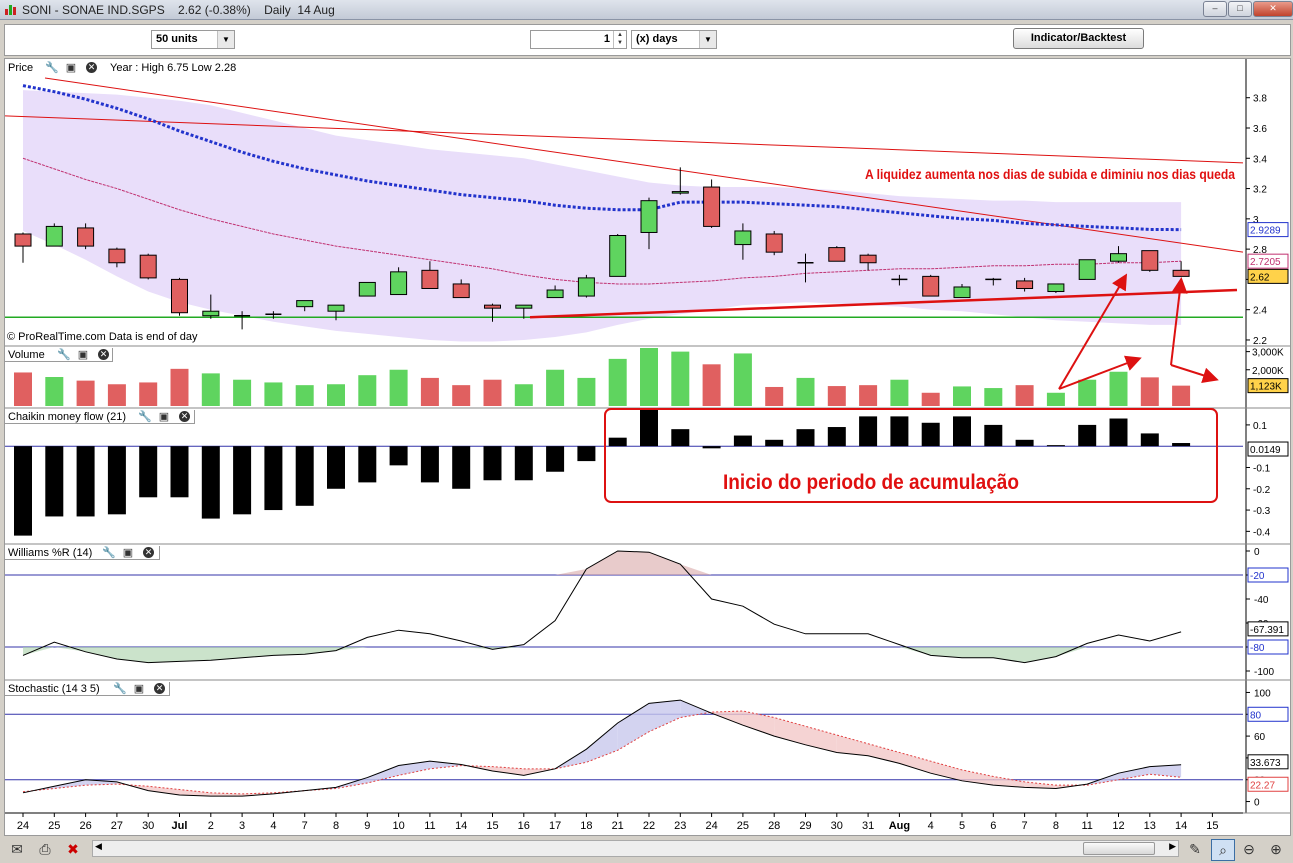 This screenshot has width=1293, height=863. Describe the element at coordinates (1118, 826) in the screenshot. I see `x-tick-label: 12` at that location.